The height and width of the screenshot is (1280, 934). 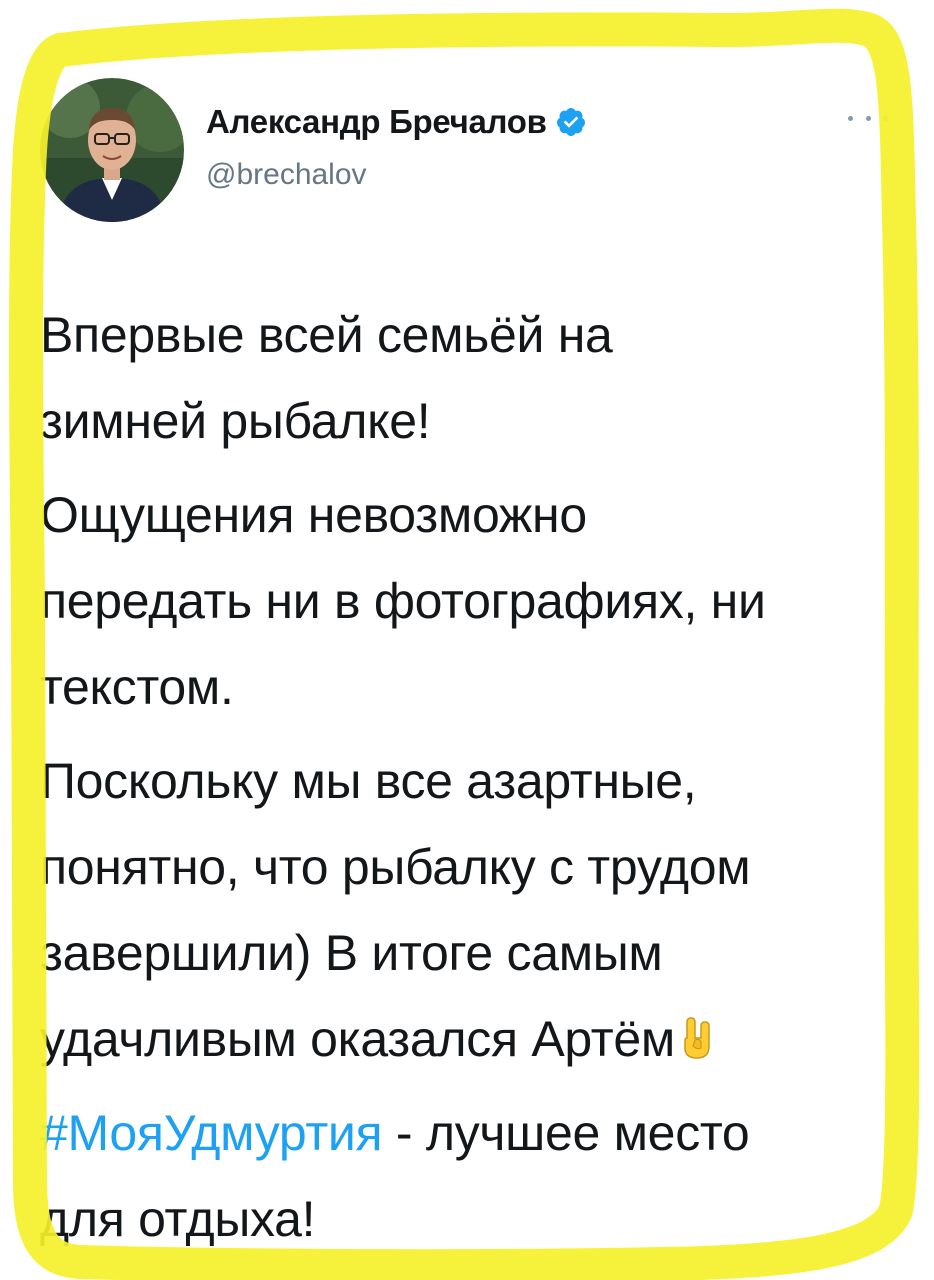 I want to click on text-line-content: удачливым оказался Артём, so click(x=357, y=1039).